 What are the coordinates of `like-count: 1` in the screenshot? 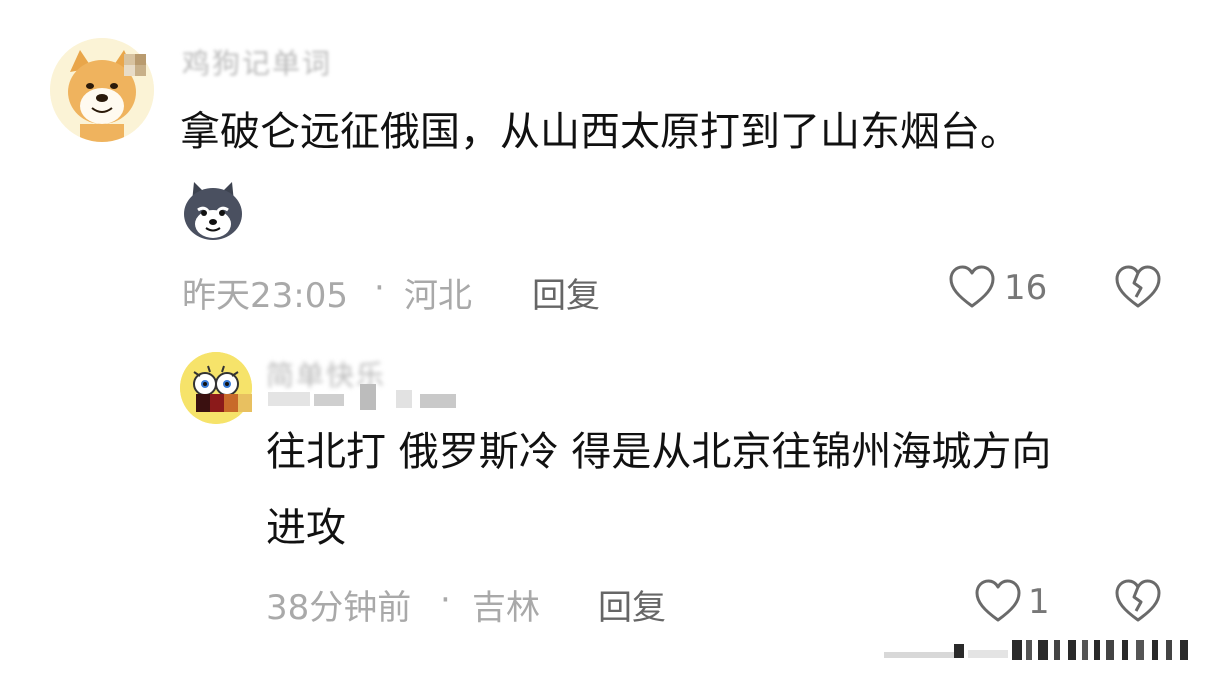 It's located at (1039, 602).